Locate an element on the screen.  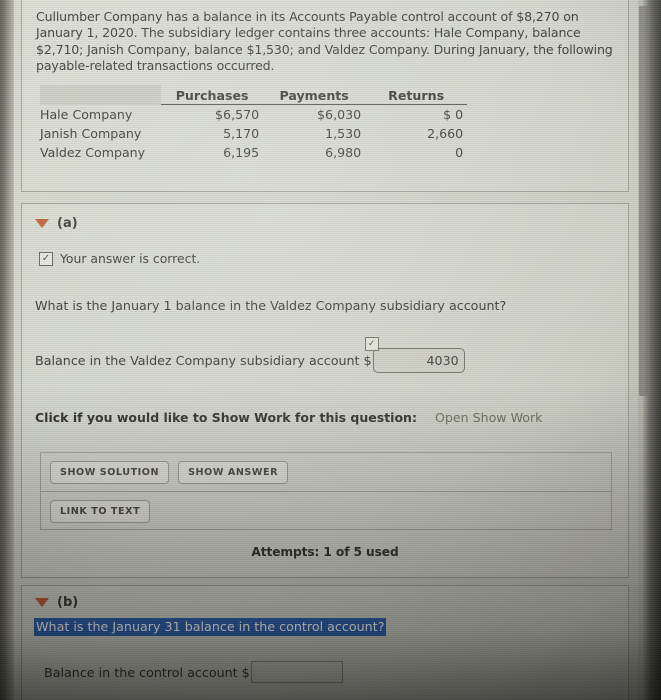
answer-correct-badge-icon: ✓ is located at coordinates (371, 344).